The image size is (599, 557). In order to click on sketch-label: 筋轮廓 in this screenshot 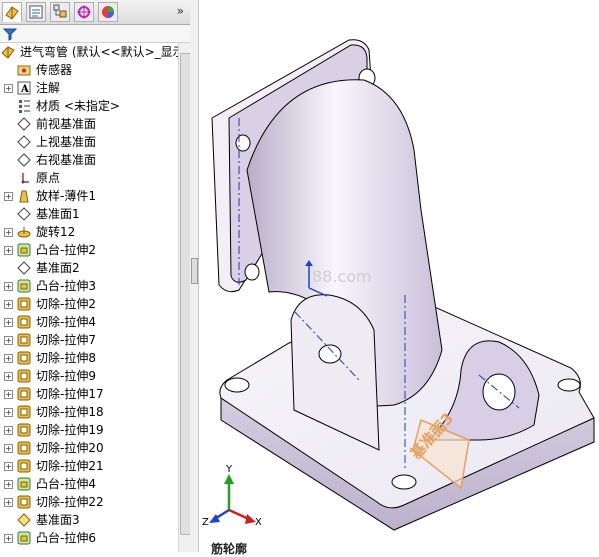, I will do `click(229, 549)`.